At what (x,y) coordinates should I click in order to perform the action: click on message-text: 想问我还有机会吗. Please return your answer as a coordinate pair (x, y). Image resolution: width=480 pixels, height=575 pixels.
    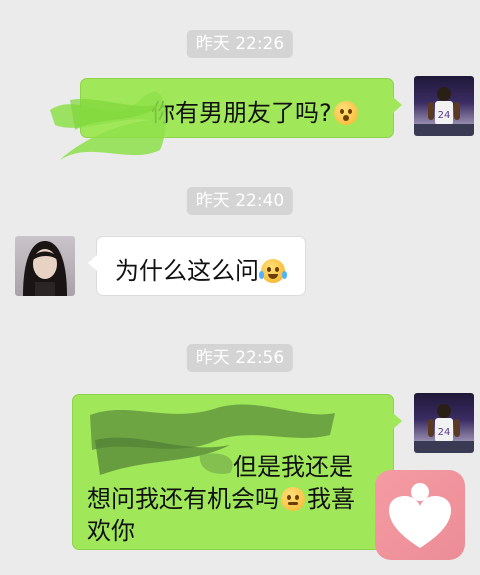
    Looking at the image, I should click on (183, 499).